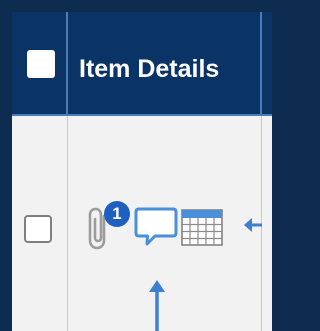  Describe the element at coordinates (38, 229) in the screenshot. I see `row-select-checkbox` at that location.